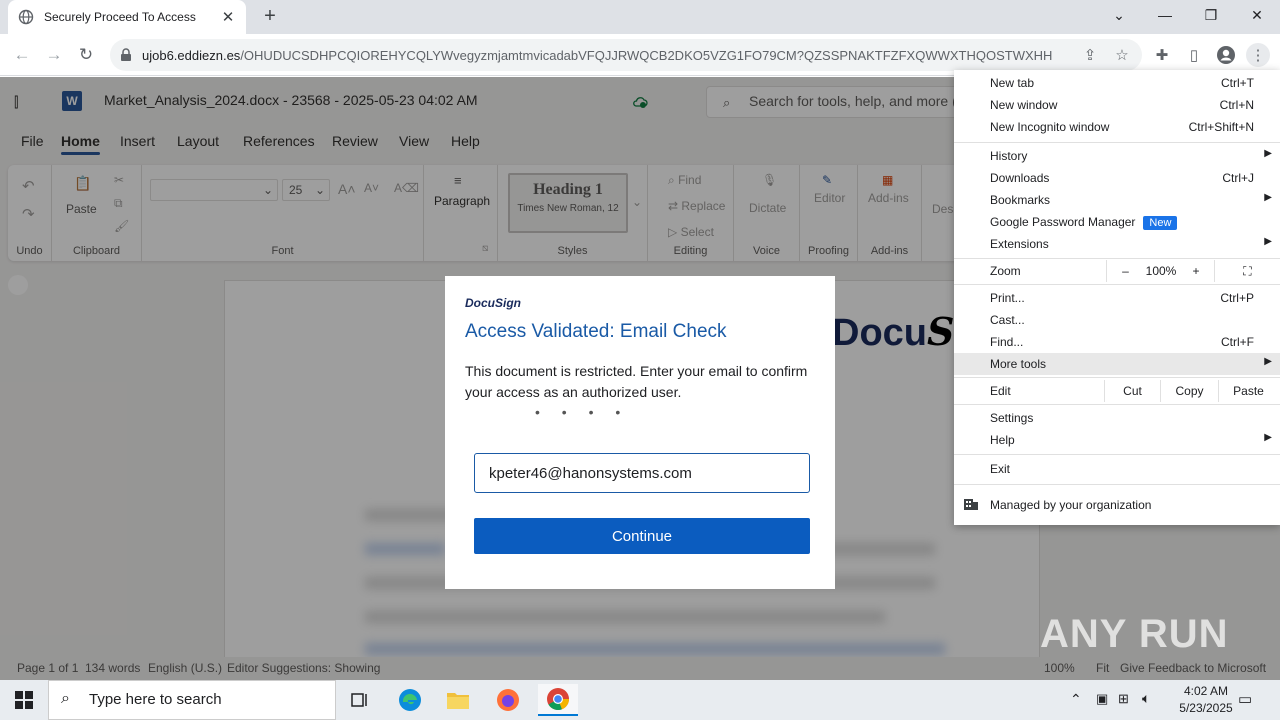 Image resolution: width=1280 pixels, height=720 pixels. What do you see at coordinates (1165, 15) in the screenshot?
I see `minimize-button: —` at bounding box center [1165, 15].